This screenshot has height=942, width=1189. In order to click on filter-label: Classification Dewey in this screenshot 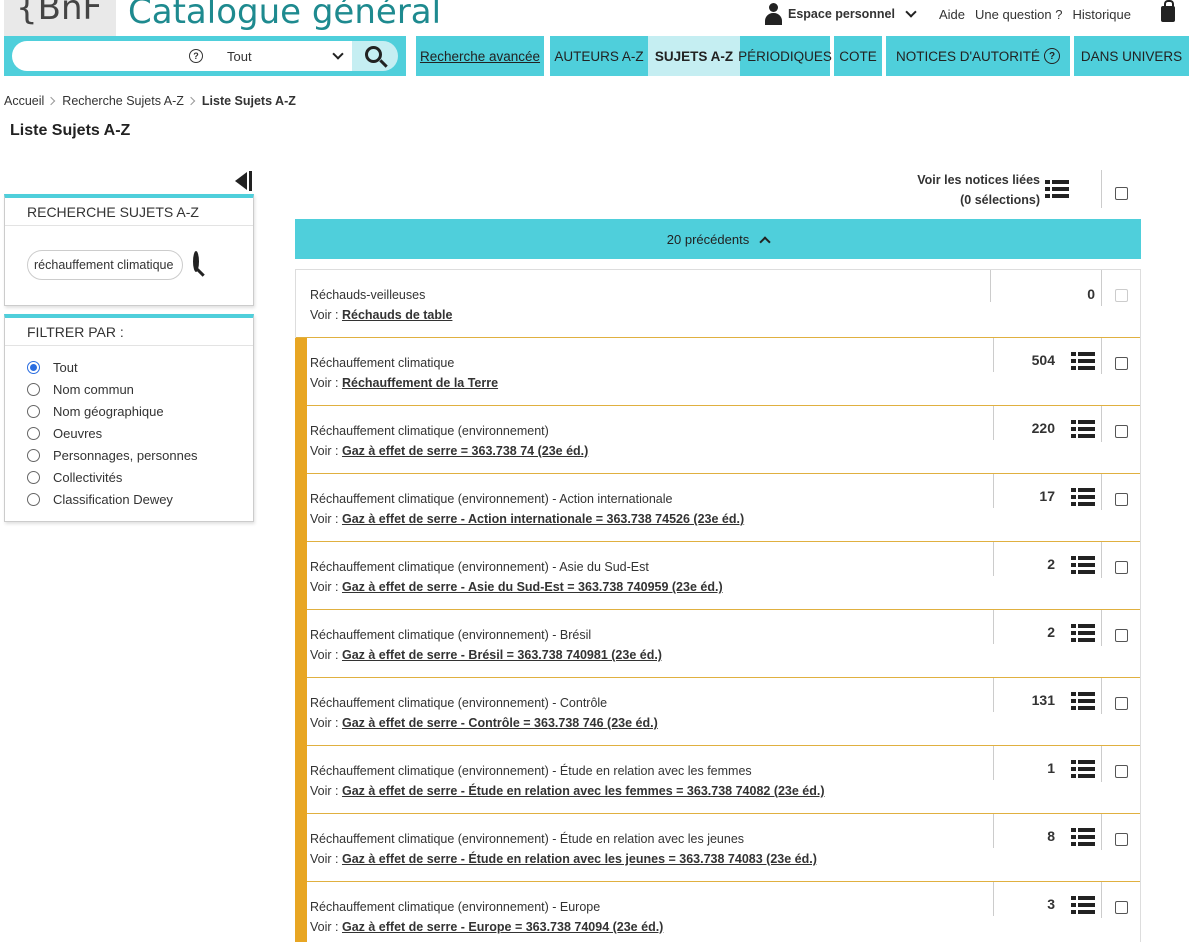, I will do `click(113, 499)`.